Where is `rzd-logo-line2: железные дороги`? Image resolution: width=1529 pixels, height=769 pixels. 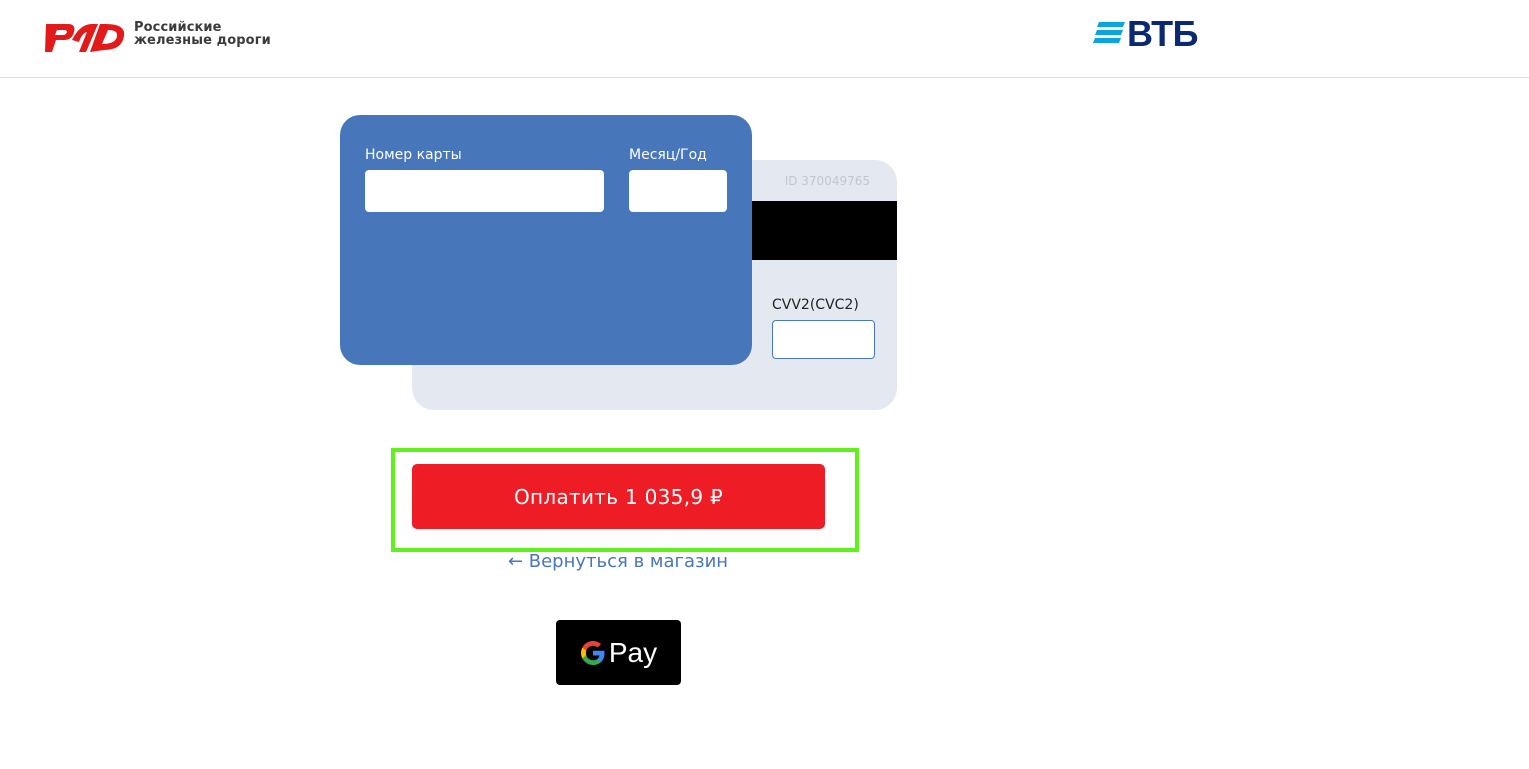
rzd-logo-line2: железные дороги is located at coordinates (202, 40).